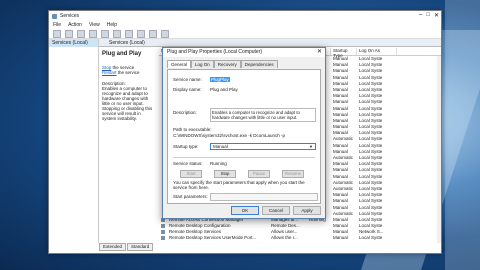 The height and width of the screenshot is (270, 480). Describe the element at coordinates (245, 34) in the screenshot. I see `toolbar` at that location.